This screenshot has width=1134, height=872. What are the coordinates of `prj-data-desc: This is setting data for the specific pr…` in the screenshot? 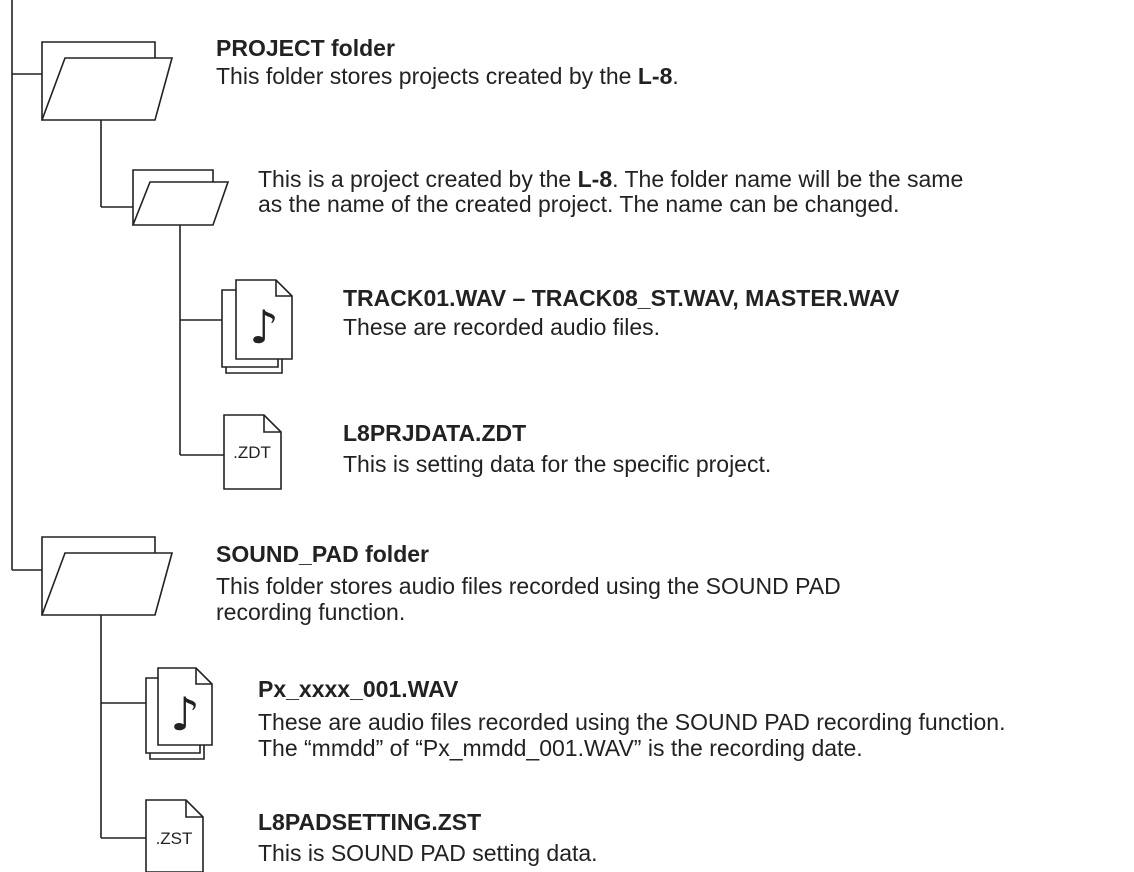 It's located at (557, 464).